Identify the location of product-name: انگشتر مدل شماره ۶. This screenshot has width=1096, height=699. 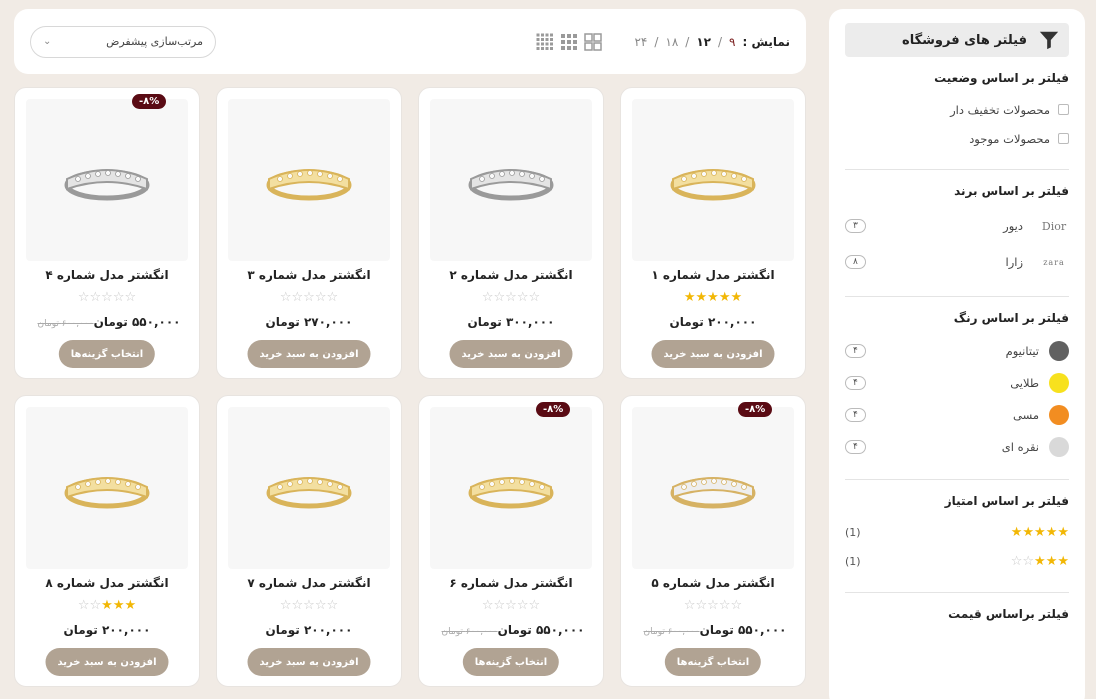
(511, 583).